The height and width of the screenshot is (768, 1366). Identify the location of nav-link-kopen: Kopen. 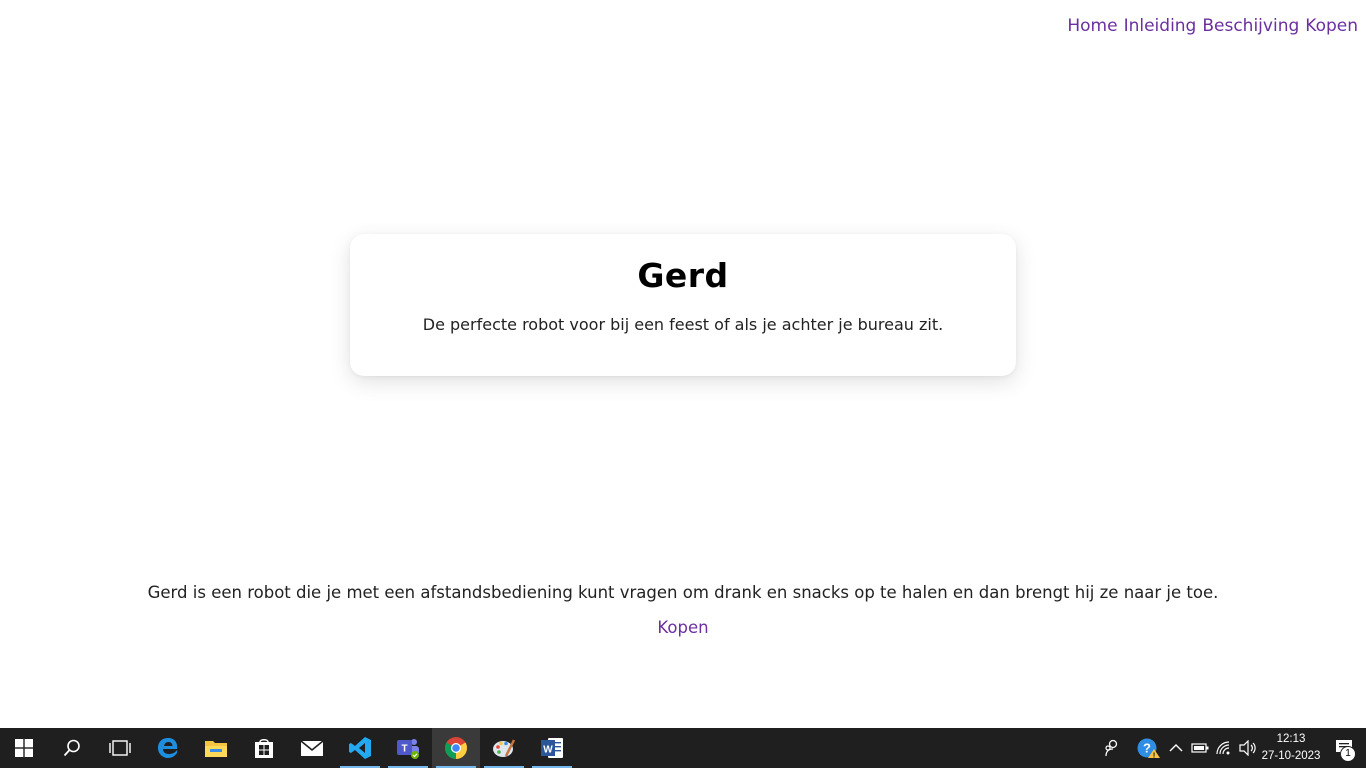
(1331, 26).